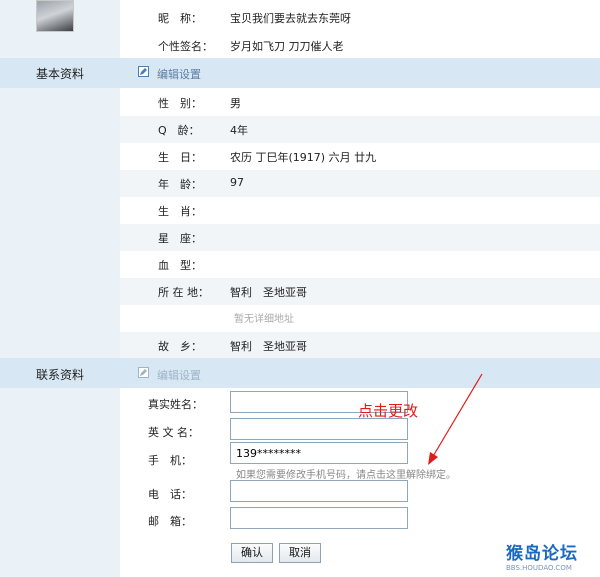  I want to click on watermark-logo: 猴岛论坛 BBS.HOUDAO.COM, so click(550, 556).